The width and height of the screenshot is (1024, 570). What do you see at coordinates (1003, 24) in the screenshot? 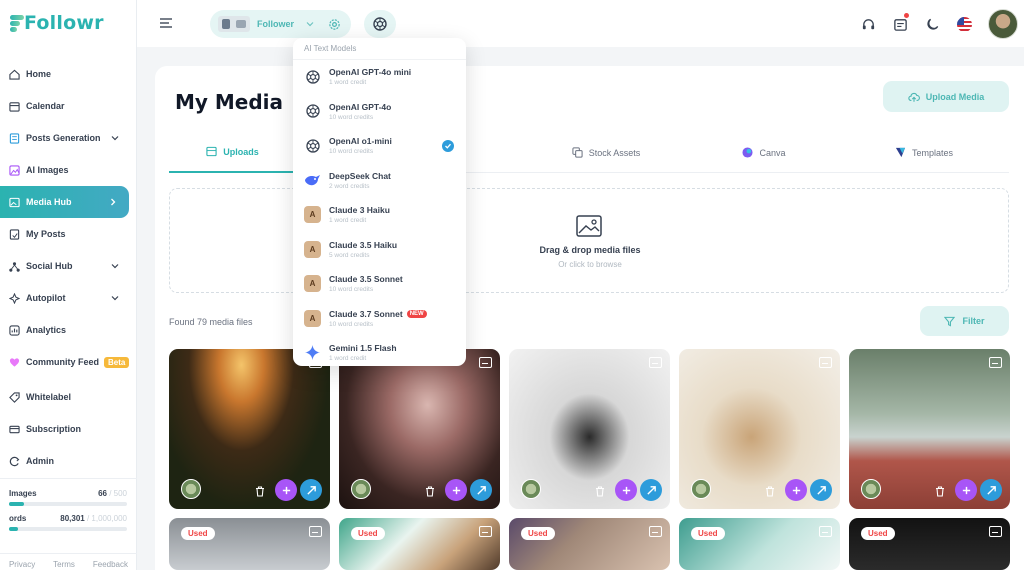
I see `user-avatar` at bounding box center [1003, 24].